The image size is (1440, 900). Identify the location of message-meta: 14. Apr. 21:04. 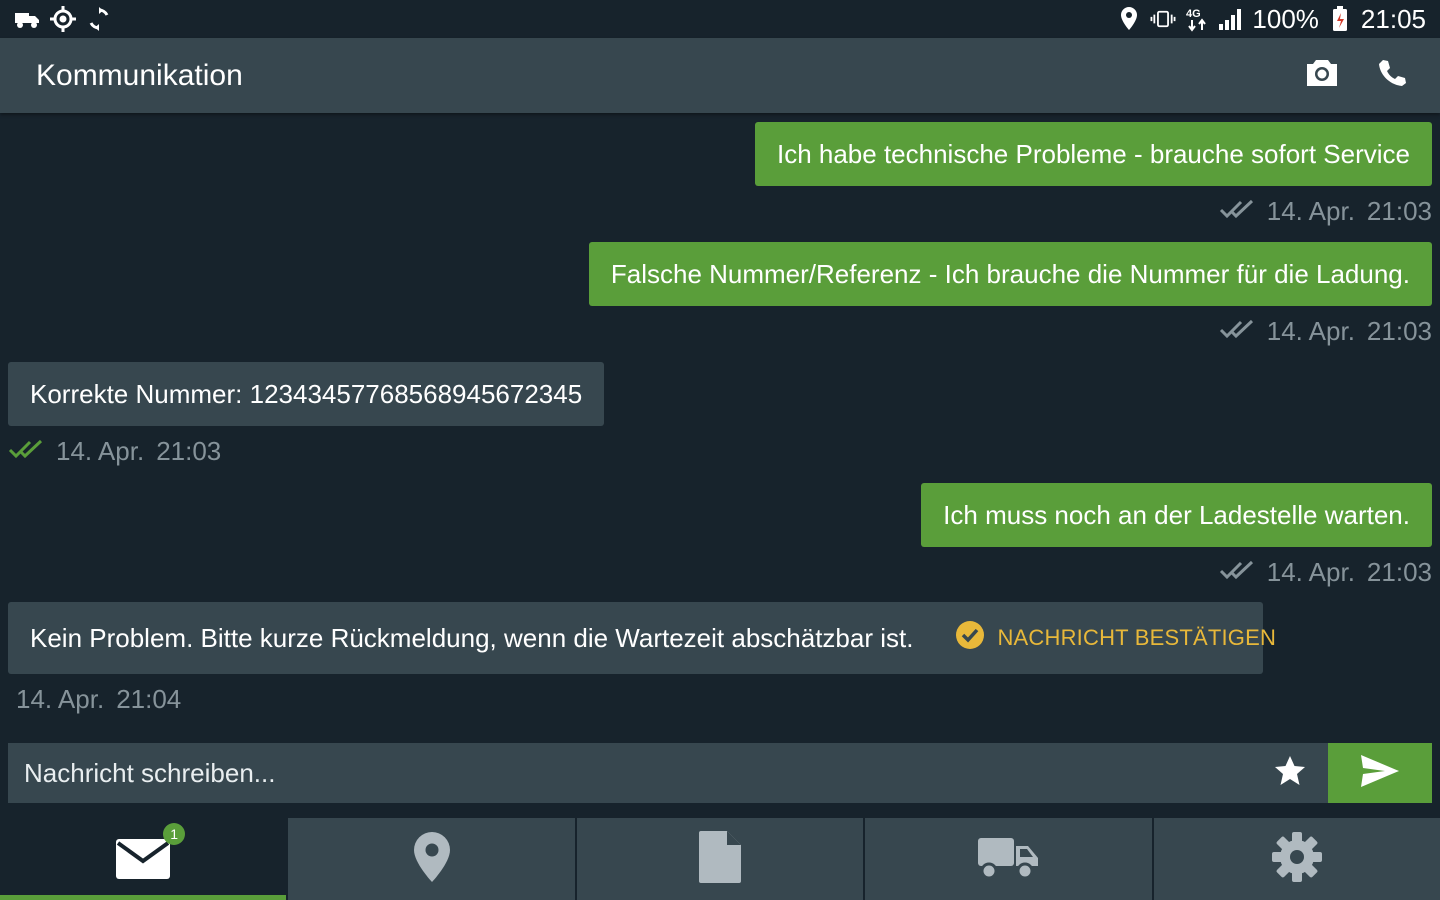
(98, 699).